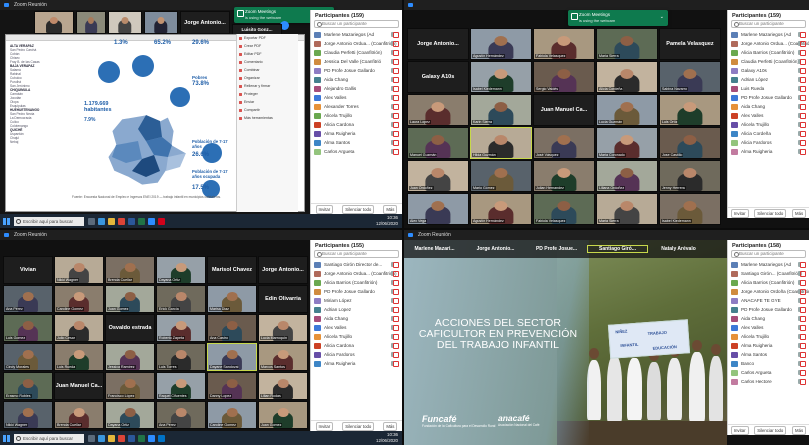 This screenshot has width=809, height=445. Describe the element at coordinates (690, 77) in the screenshot. I see `video-tile: Sabina Navarro` at that location.